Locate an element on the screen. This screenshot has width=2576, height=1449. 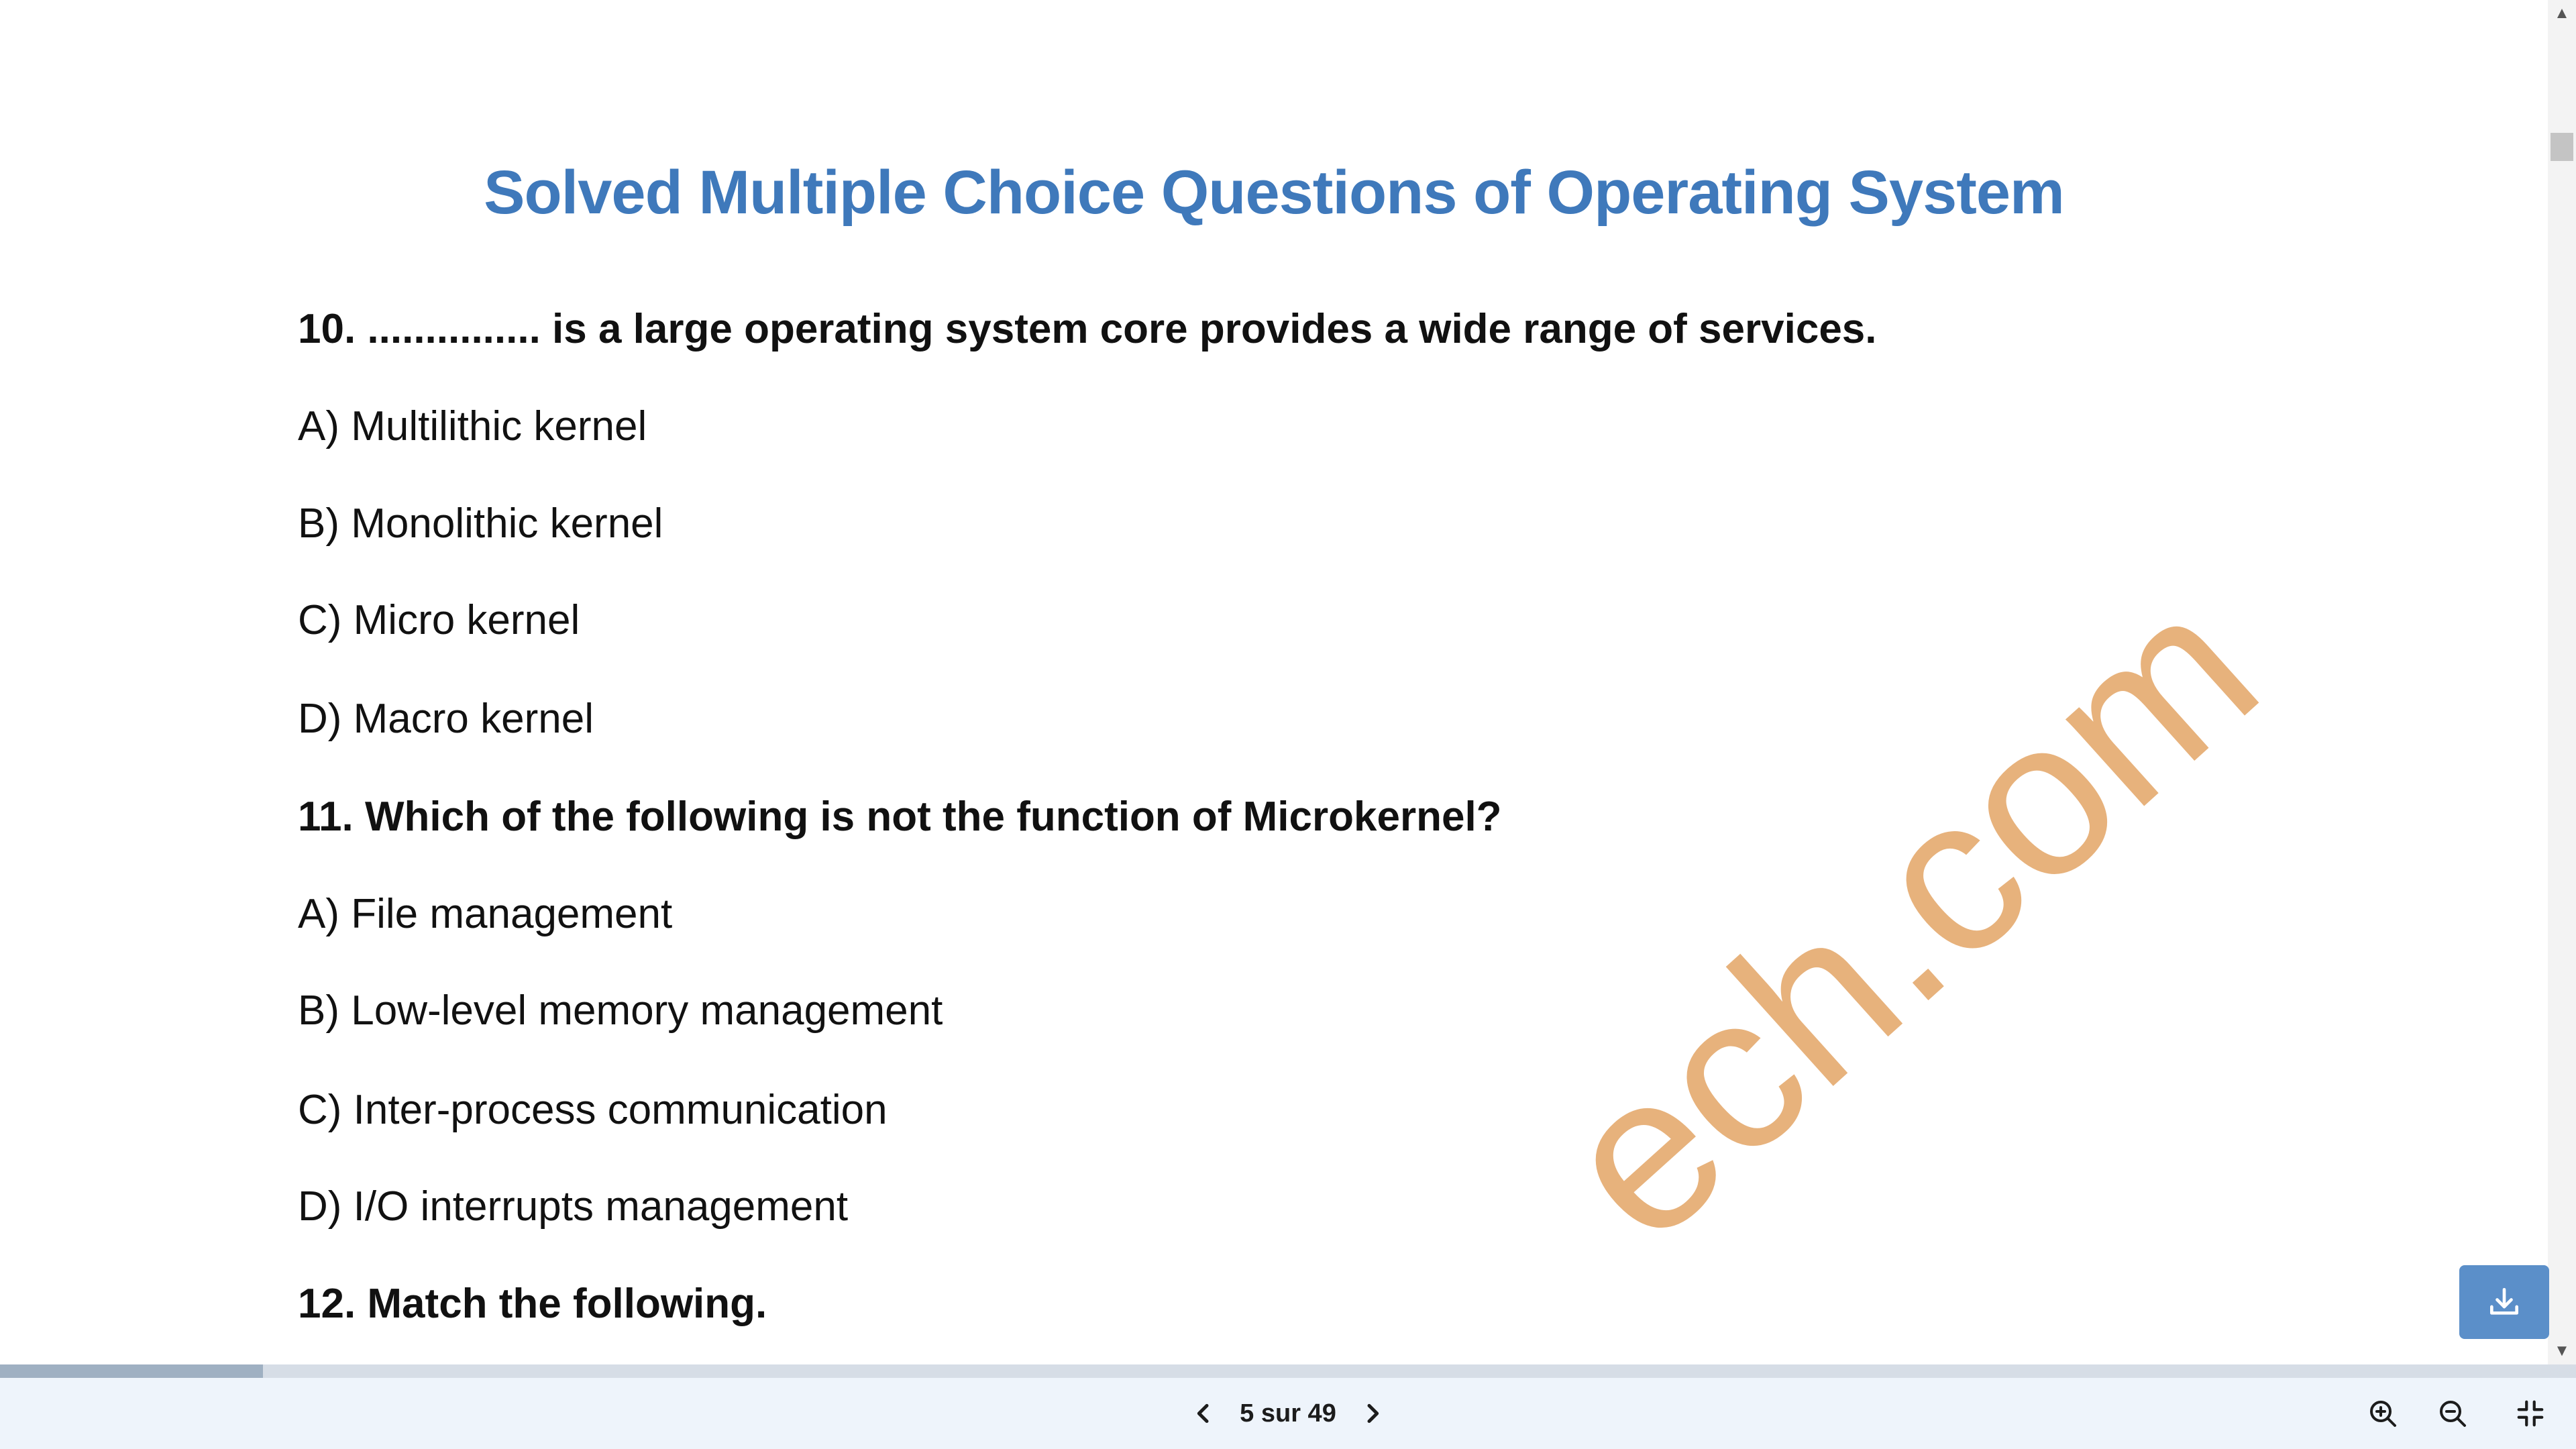
viewer-toolbar: 5 sur 49 is located at coordinates (1288, 1413).